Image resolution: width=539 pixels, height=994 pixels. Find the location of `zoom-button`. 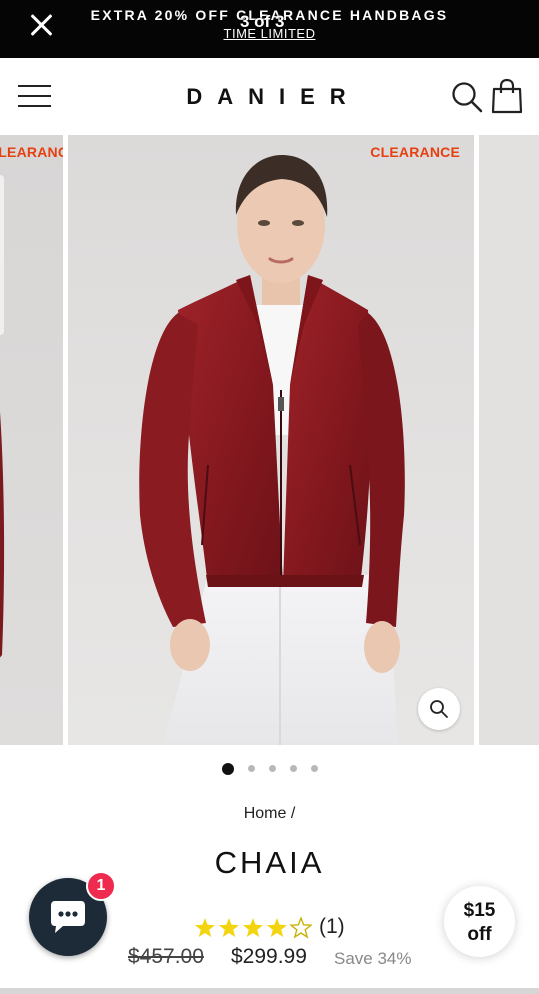

zoom-button is located at coordinates (439, 709).